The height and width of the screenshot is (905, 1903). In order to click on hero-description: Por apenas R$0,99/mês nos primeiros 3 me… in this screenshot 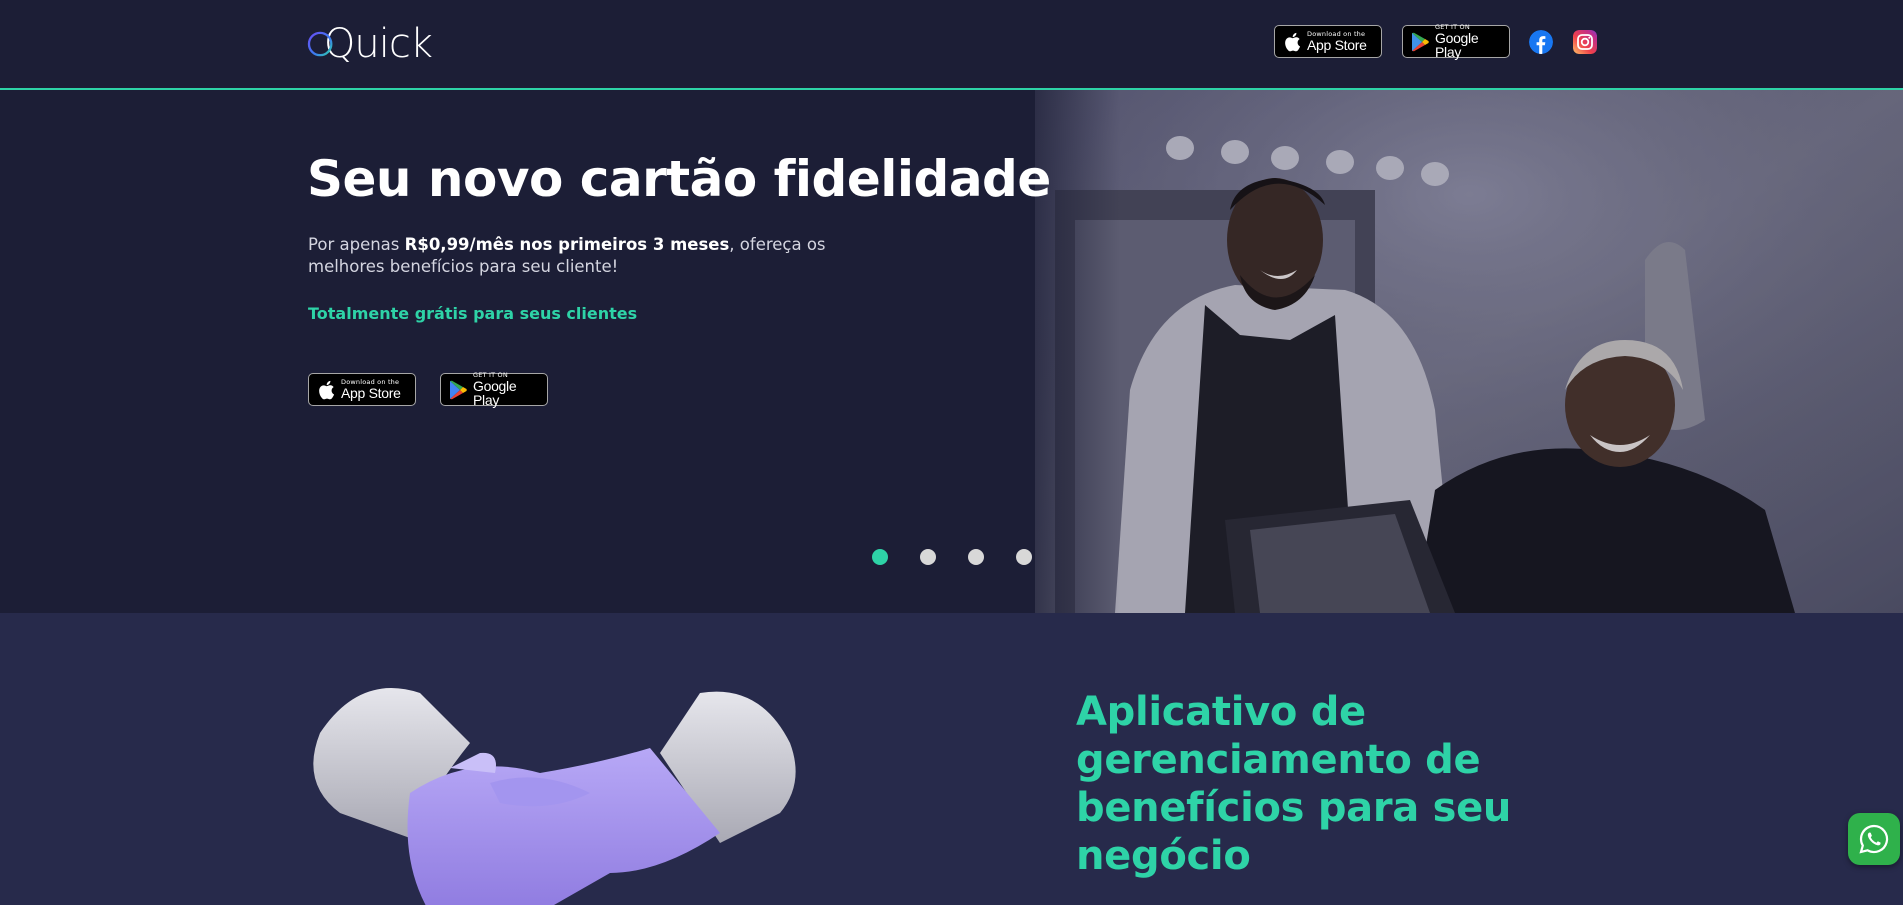, I will do `click(578, 256)`.